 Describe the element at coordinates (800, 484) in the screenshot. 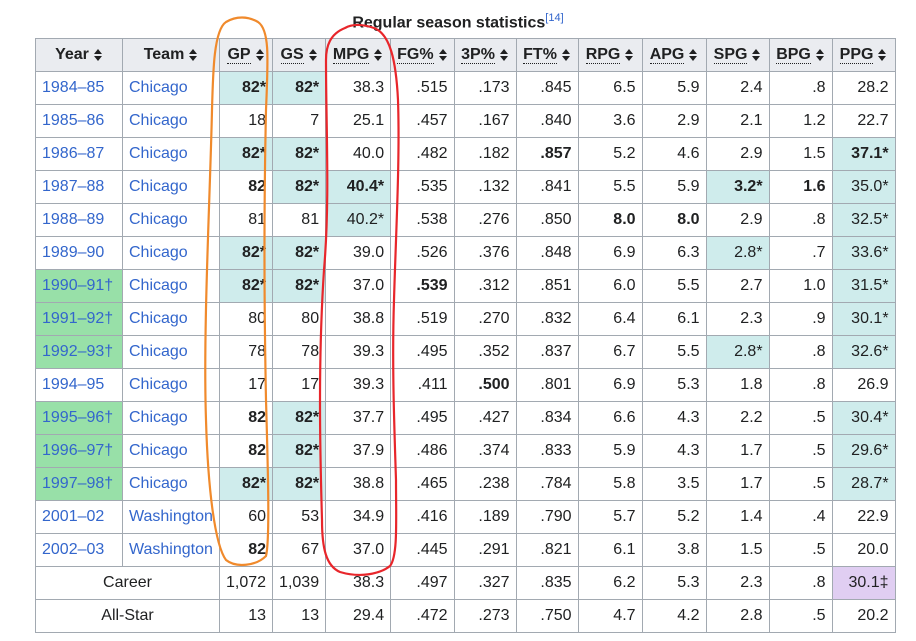

I see `stat-cell: .5` at that location.